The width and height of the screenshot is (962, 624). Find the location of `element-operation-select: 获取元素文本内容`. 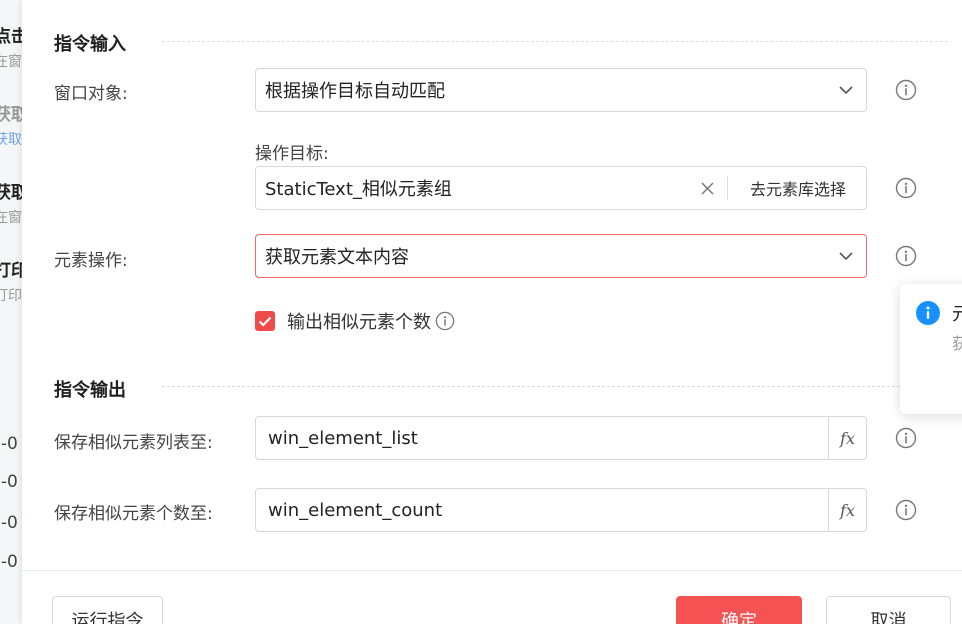

element-operation-select: 获取元素文本内容 is located at coordinates (561, 256).